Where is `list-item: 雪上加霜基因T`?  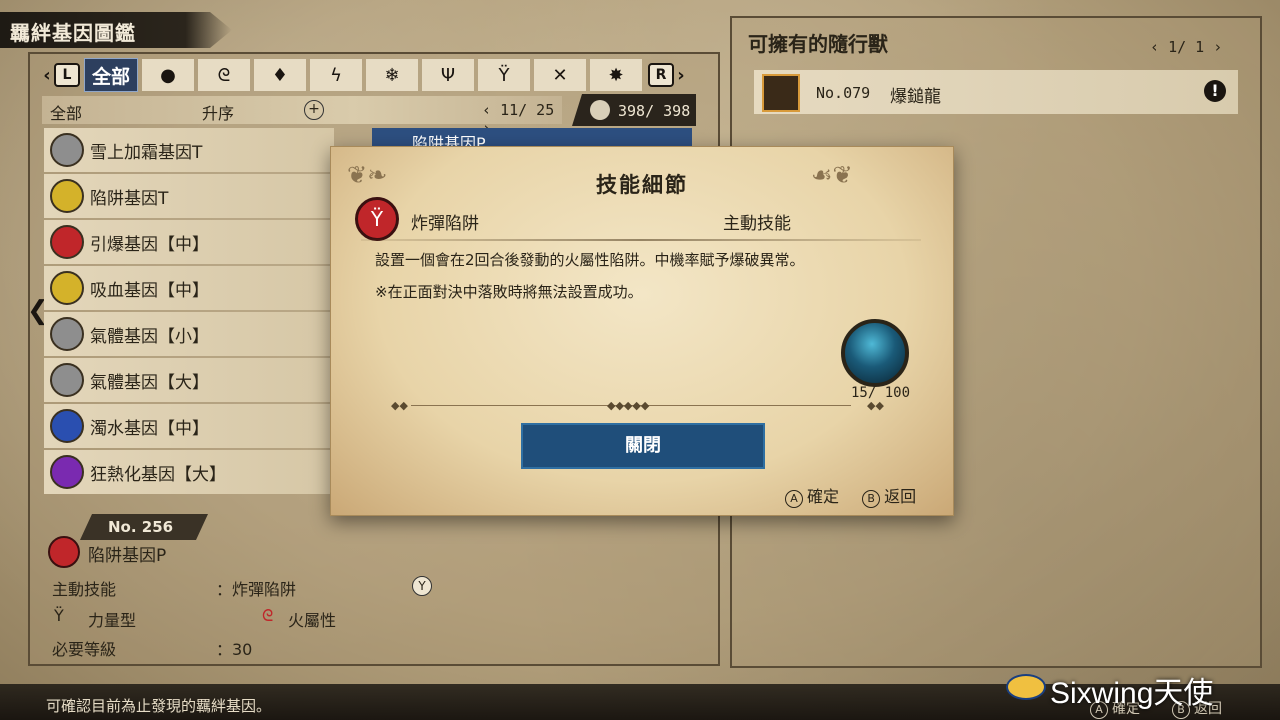
list-item: 雪上加霜基因T is located at coordinates (189, 150).